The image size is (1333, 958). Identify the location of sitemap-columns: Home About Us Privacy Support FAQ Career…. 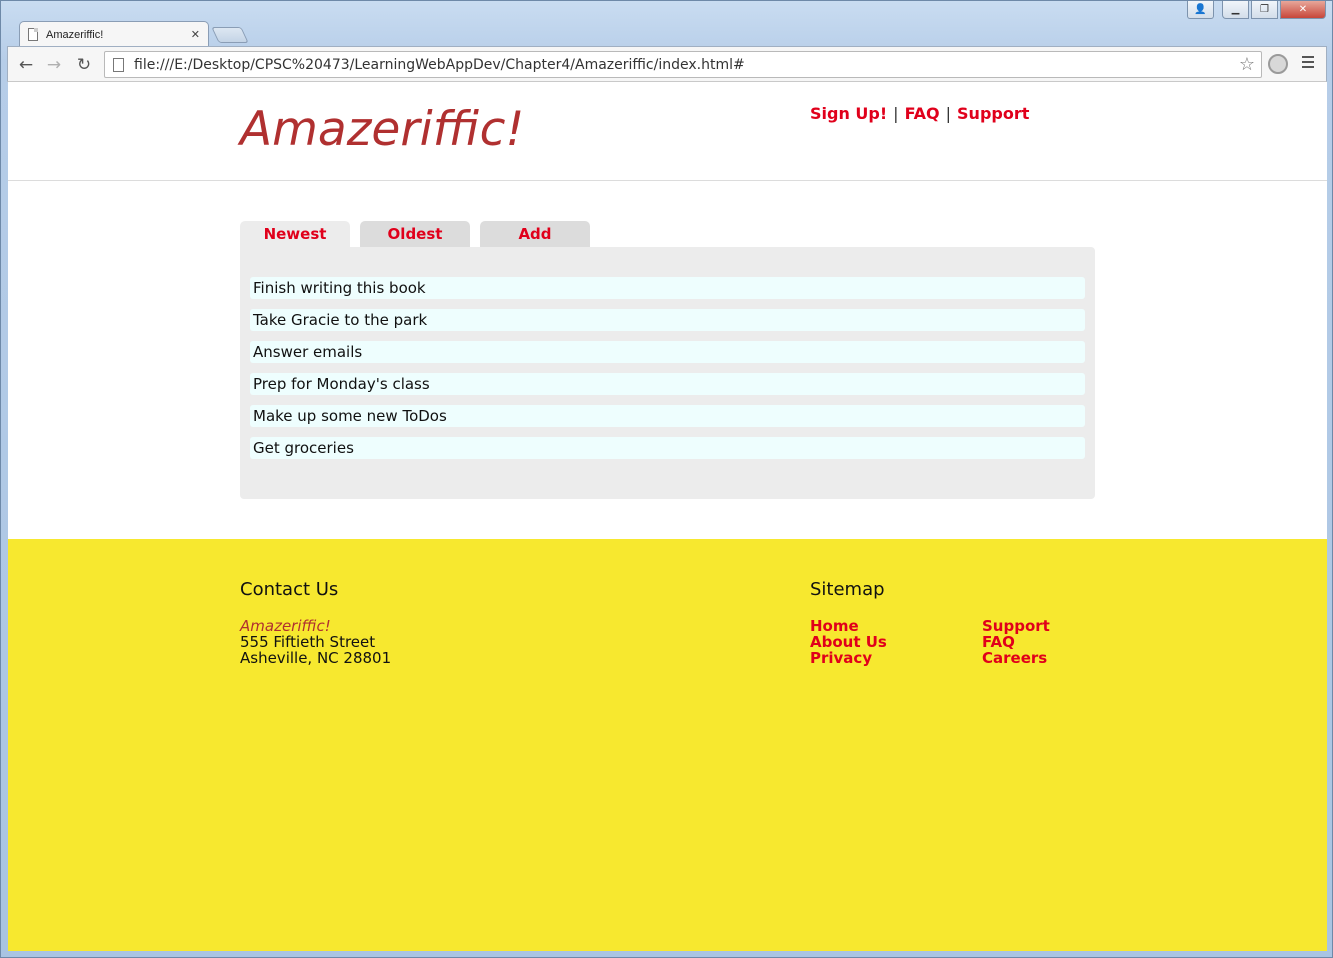
(1010, 642).